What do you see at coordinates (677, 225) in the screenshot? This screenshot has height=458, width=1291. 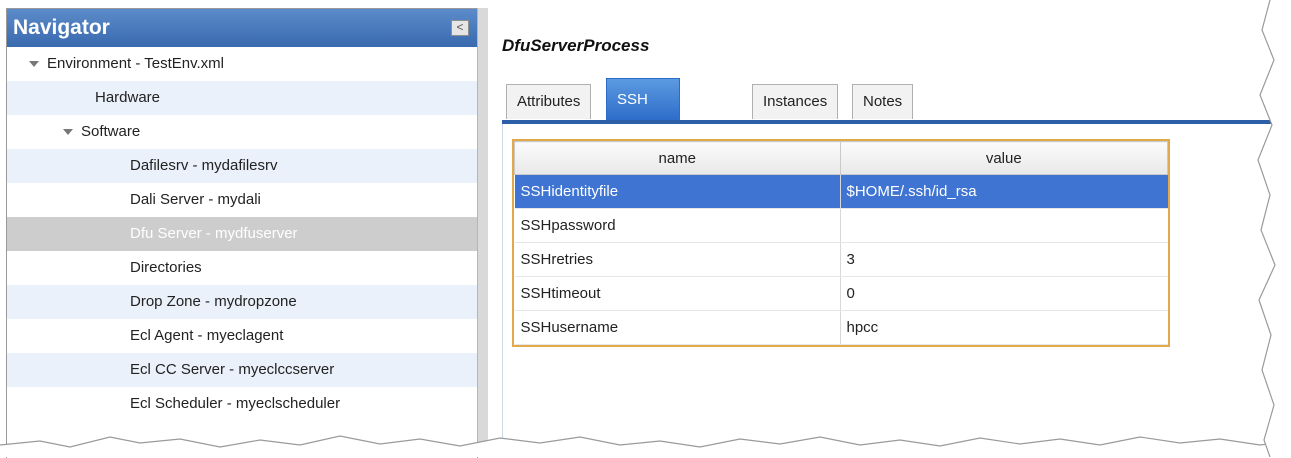 I see `cell-name: SSHpassword` at bounding box center [677, 225].